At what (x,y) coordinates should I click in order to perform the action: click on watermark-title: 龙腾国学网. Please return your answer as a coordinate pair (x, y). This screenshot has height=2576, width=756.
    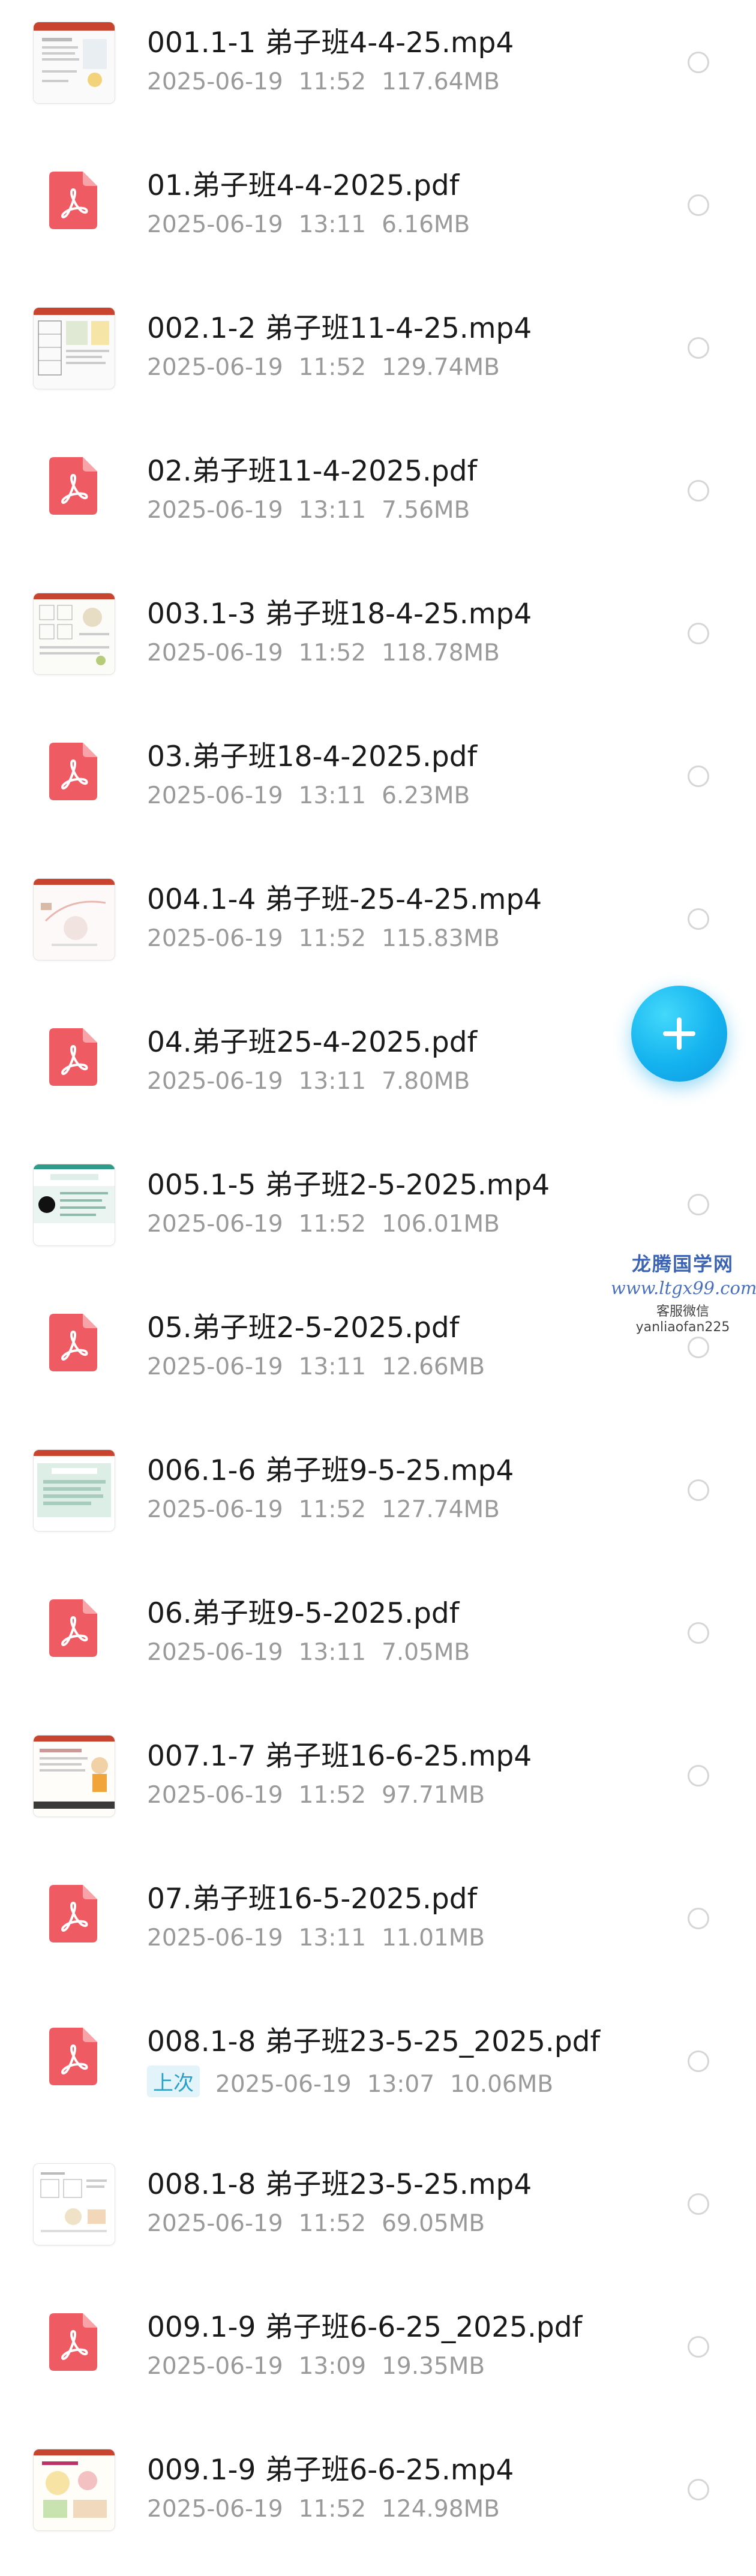
    Looking at the image, I should click on (682, 1264).